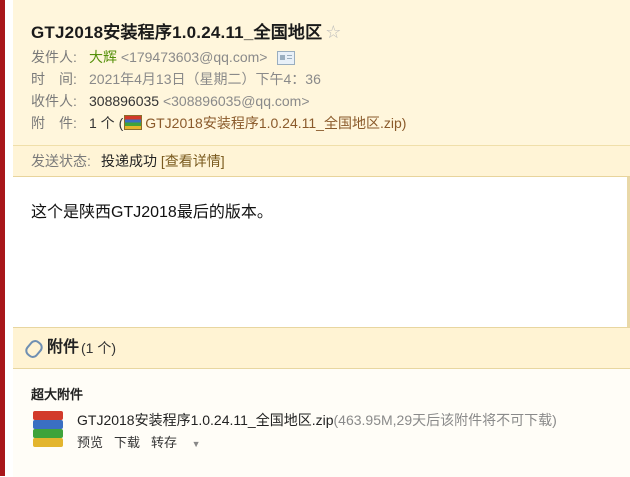 The width and height of the screenshot is (630, 477). What do you see at coordinates (124, 101) in the screenshot?
I see `recipient-name: 308896035` at bounding box center [124, 101].